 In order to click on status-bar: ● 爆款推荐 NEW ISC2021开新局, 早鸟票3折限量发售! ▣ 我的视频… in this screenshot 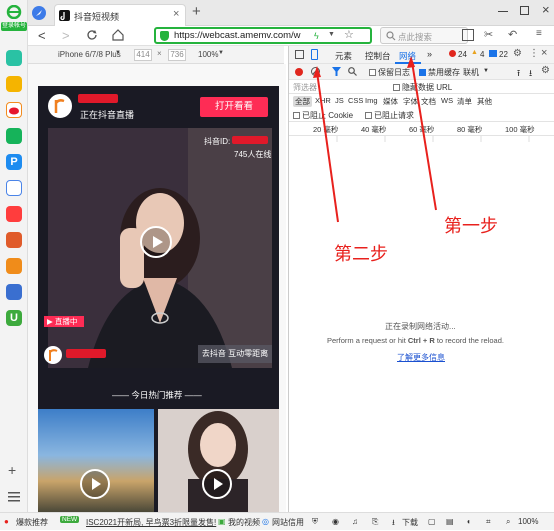, I will do `click(277, 521)`.